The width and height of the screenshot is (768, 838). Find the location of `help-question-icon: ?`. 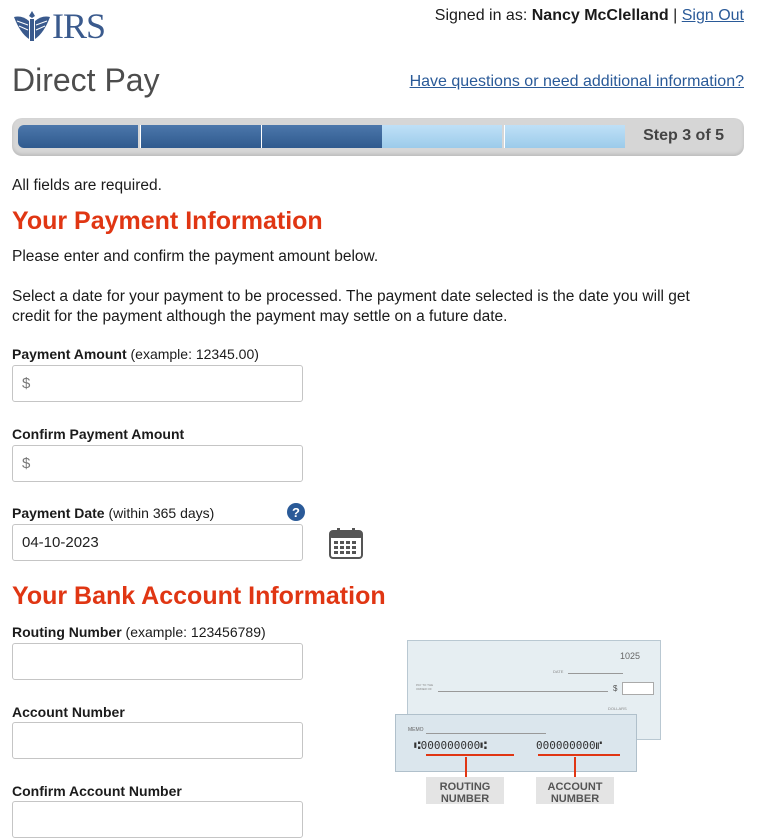

help-question-icon: ? is located at coordinates (296, 512).